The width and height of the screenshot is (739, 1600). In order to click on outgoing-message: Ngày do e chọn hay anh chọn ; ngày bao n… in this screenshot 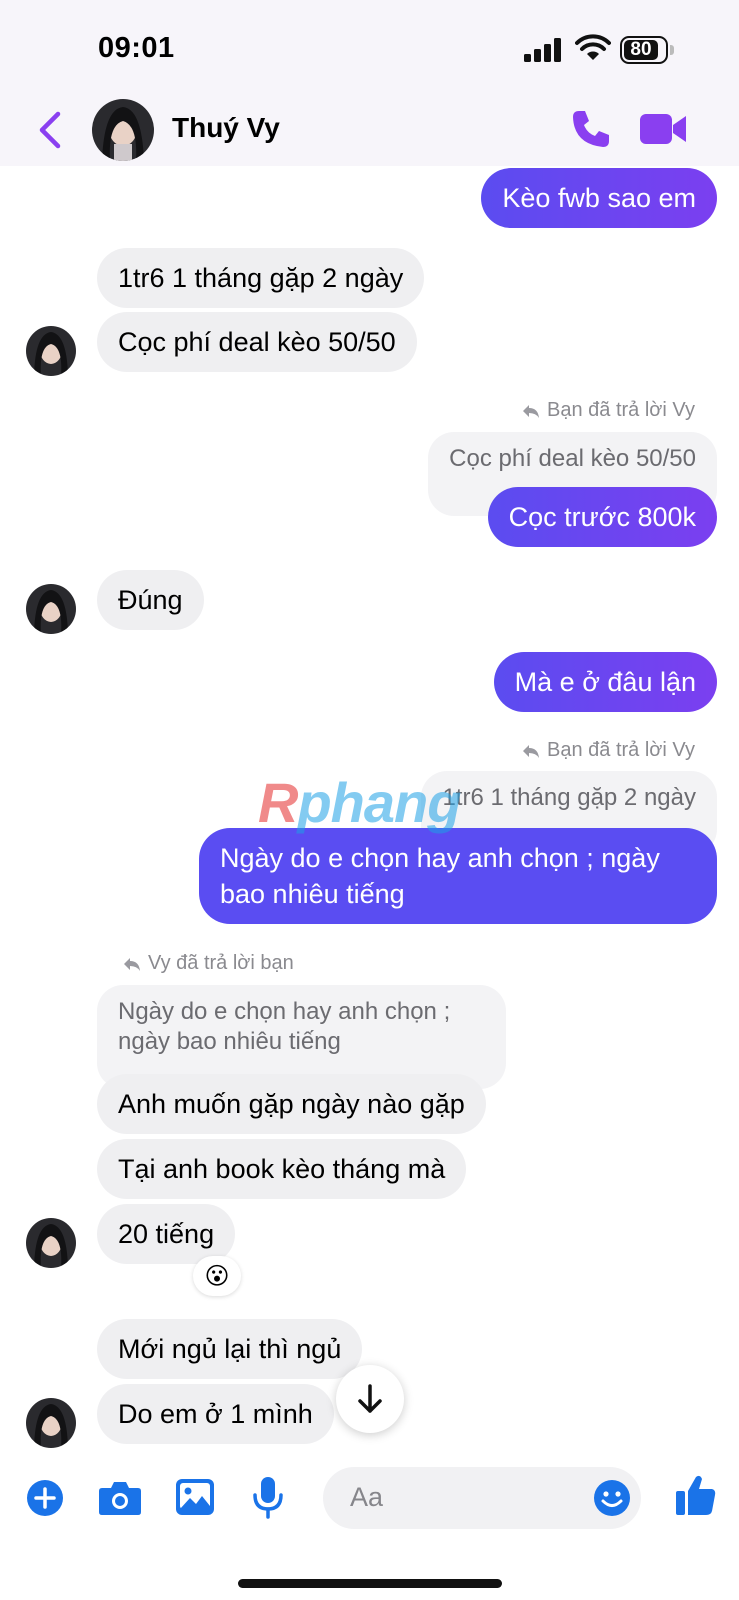, I will do `click(458, 876)`.